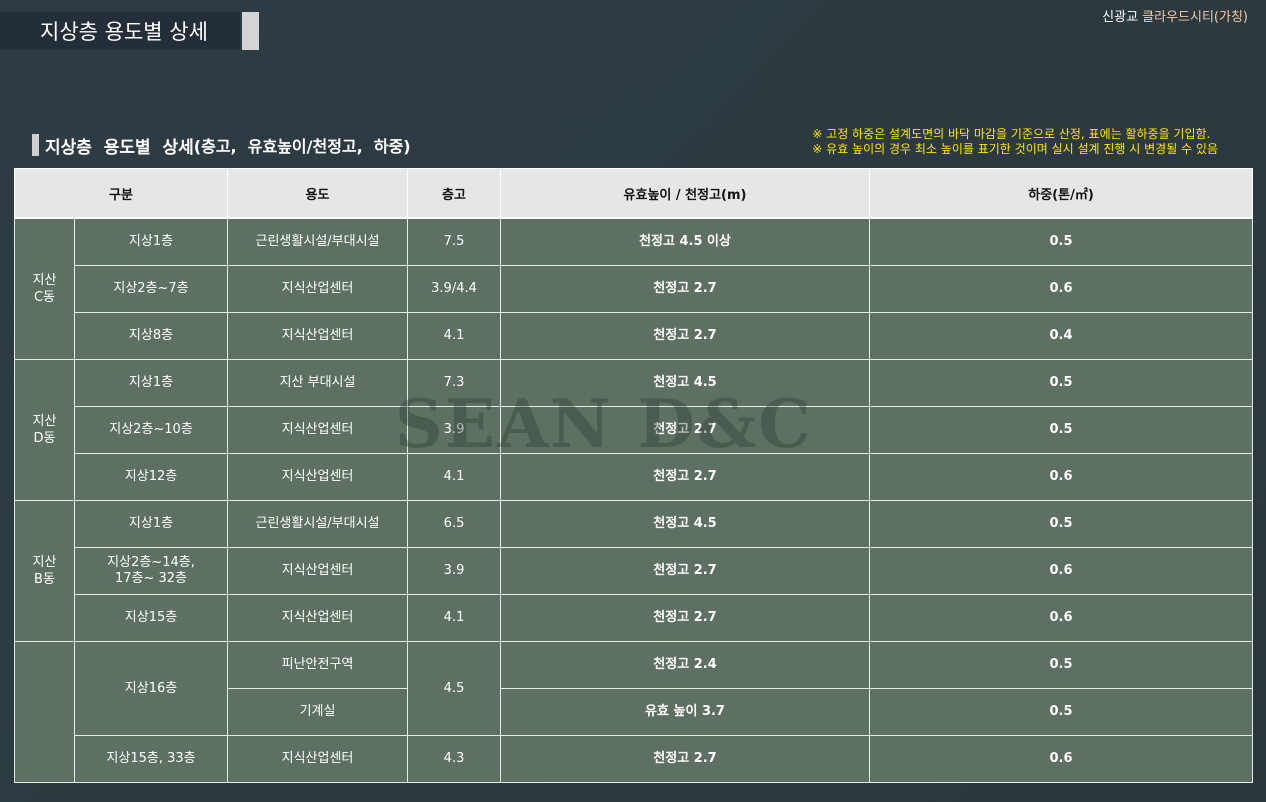 The image size is (1266, 802). What do you see at coordinates (121, 193) in the screenshot?
I see `header-category: 구분` at bounding box center [121, 193].